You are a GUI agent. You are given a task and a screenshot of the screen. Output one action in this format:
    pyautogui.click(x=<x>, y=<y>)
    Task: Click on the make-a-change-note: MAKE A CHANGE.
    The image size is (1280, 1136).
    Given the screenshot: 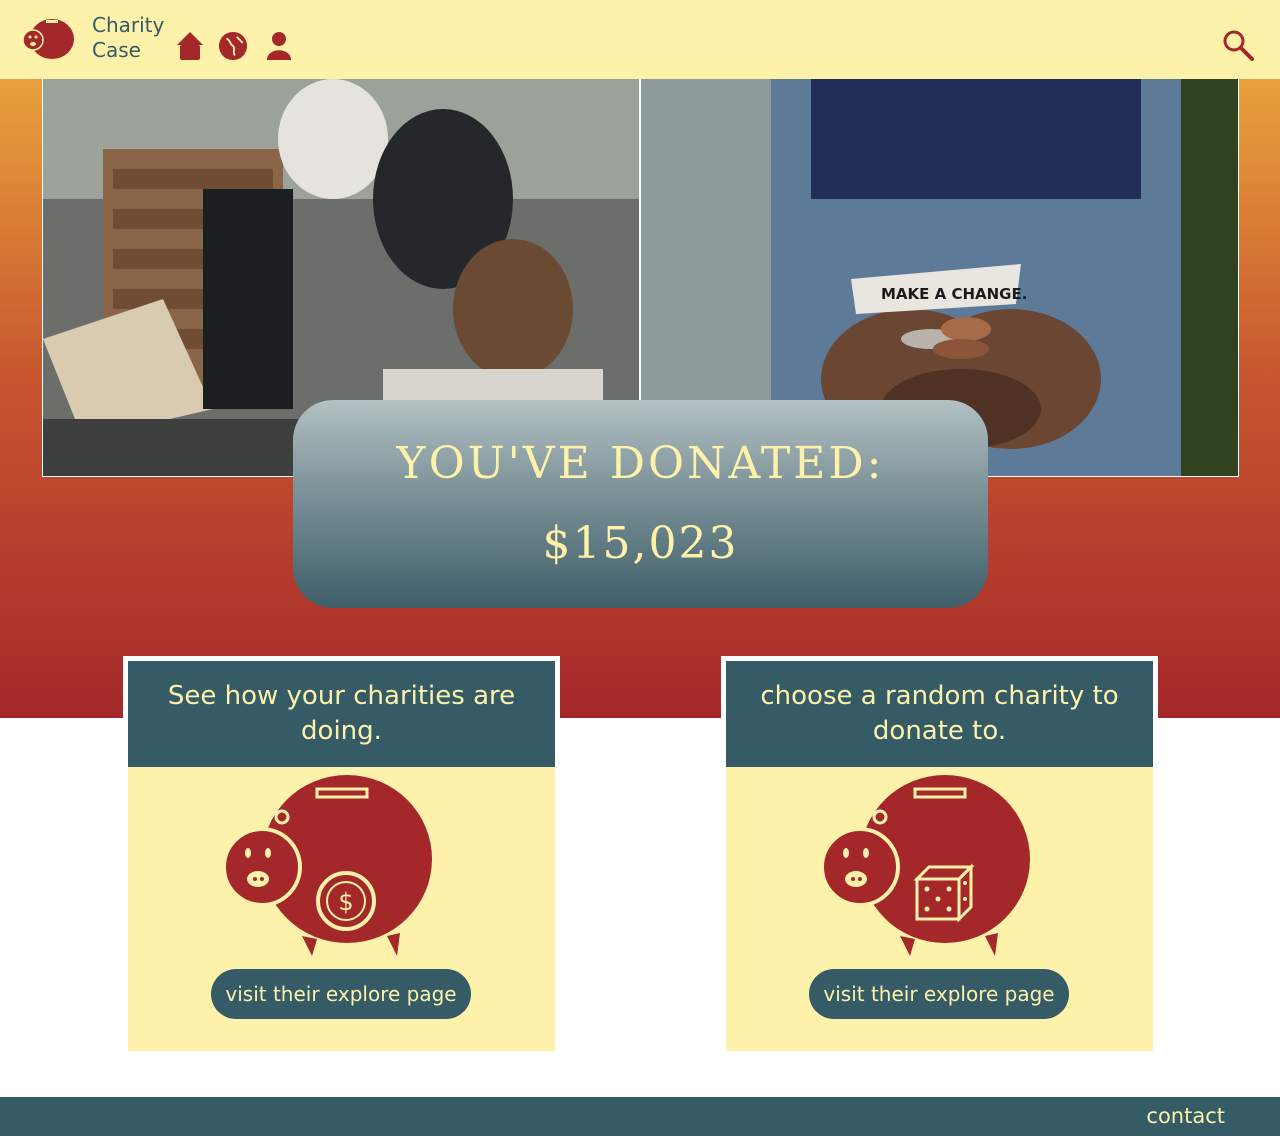 What is the action you would take?
    pyautogui.click(x=954, y=294)
    